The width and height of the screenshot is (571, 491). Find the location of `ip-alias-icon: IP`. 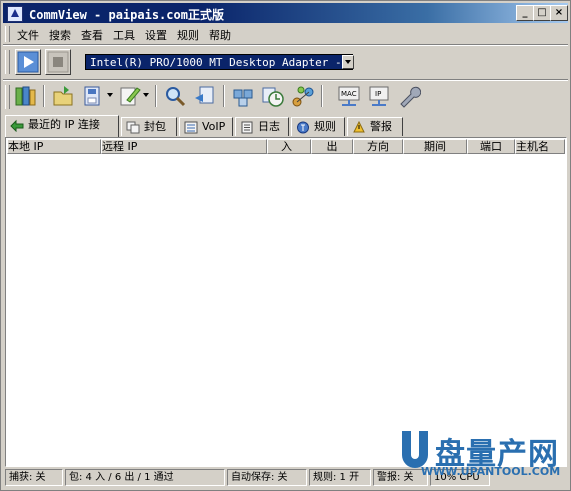

ip-alias-icon: IP is located at coordinates (379, 96).